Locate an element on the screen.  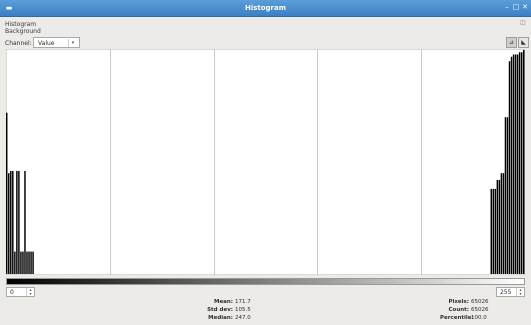
chevron-down-icon: ▾ is located at coordinates (72, 43).